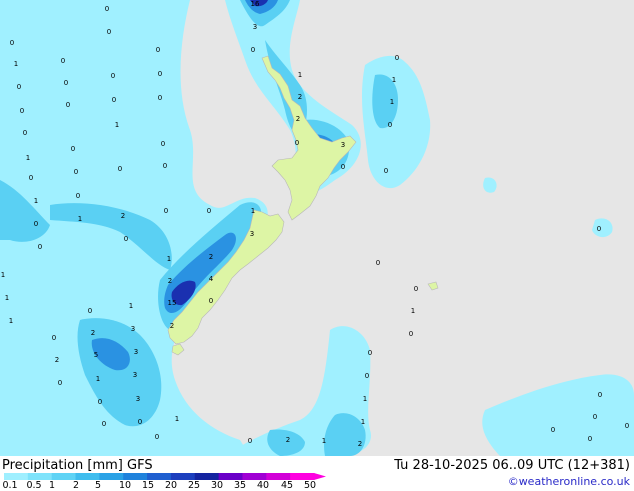 The image size is (634, 491). What do you see at coordinates (310, 485) in the screenshot?
I see `legend-tick-label: 50` at bounding box center [310, 485].